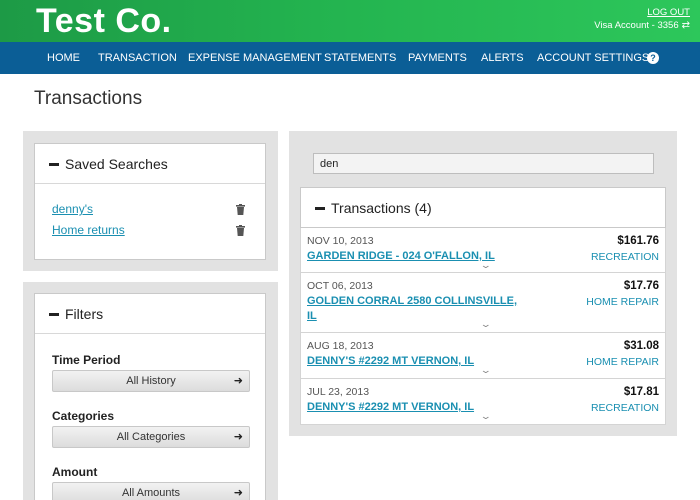 The image size is (700, 500). Describe the element at coordinates (104, 21) in the screenshot. I see `brand-logo: Test Co.` at that location.